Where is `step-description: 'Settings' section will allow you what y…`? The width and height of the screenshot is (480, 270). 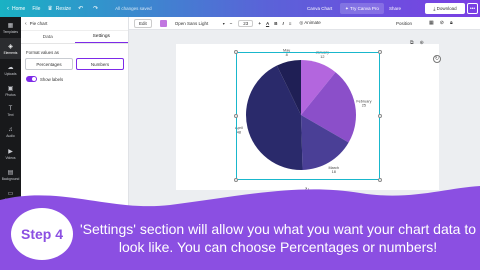
step-description: 'Settings' section will allow you what y… is located at coordinates (278, 238).